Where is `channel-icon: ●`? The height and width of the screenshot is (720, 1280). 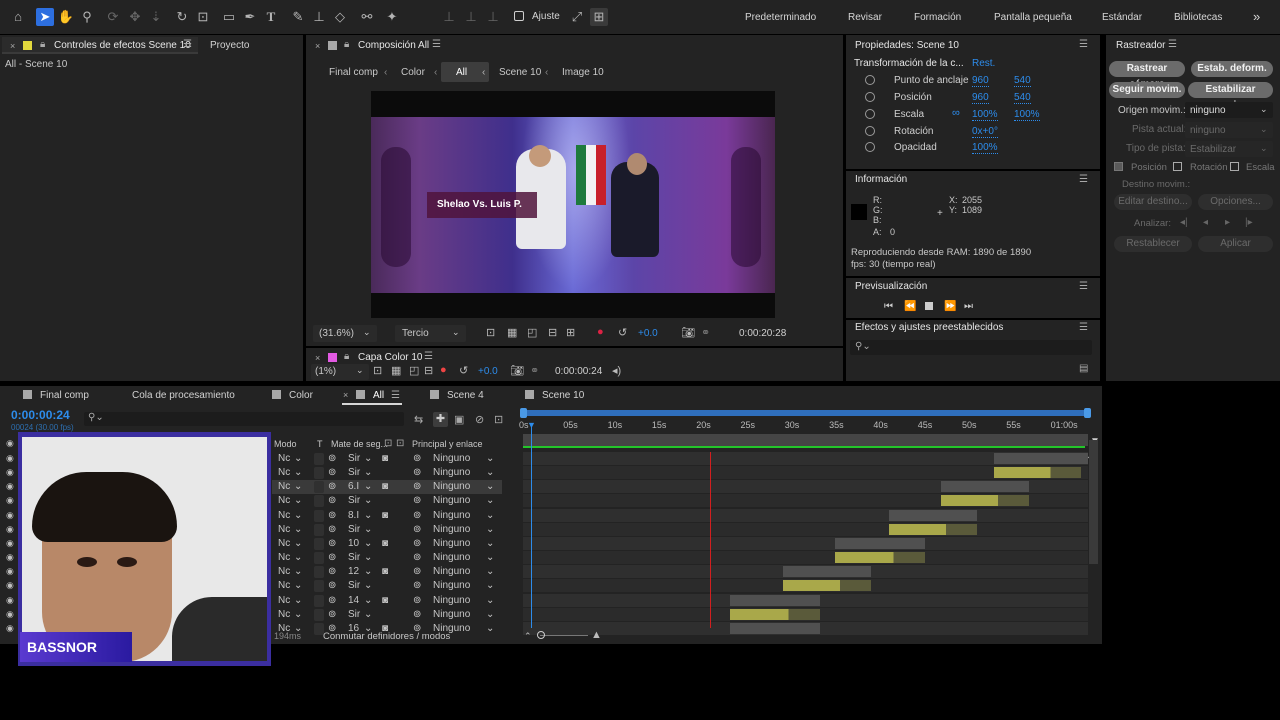
channel-icon: ● is located at coordinates (443, 370).